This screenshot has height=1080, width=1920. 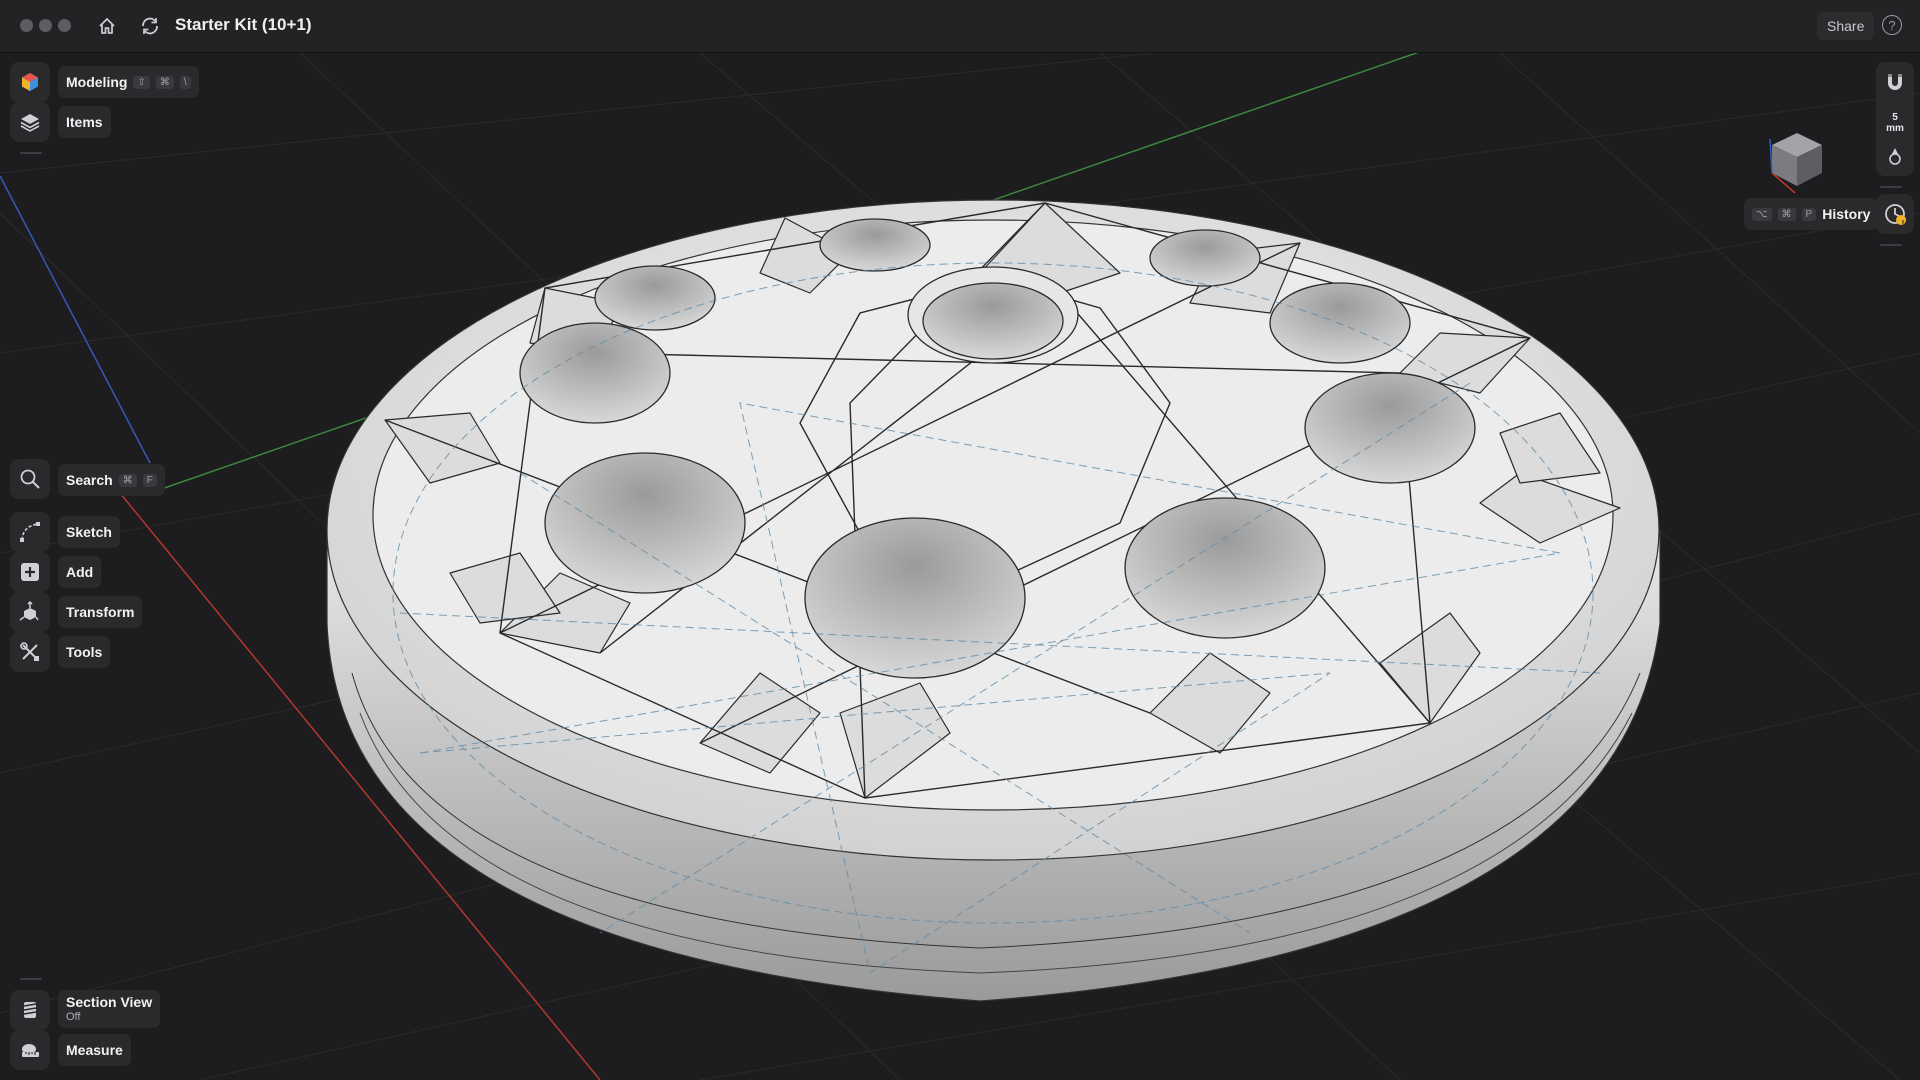 What do you see at coordinates (73, 1017) in the screenshot?
I see `section-view-status: Off` at bounding box center [73, 1017].